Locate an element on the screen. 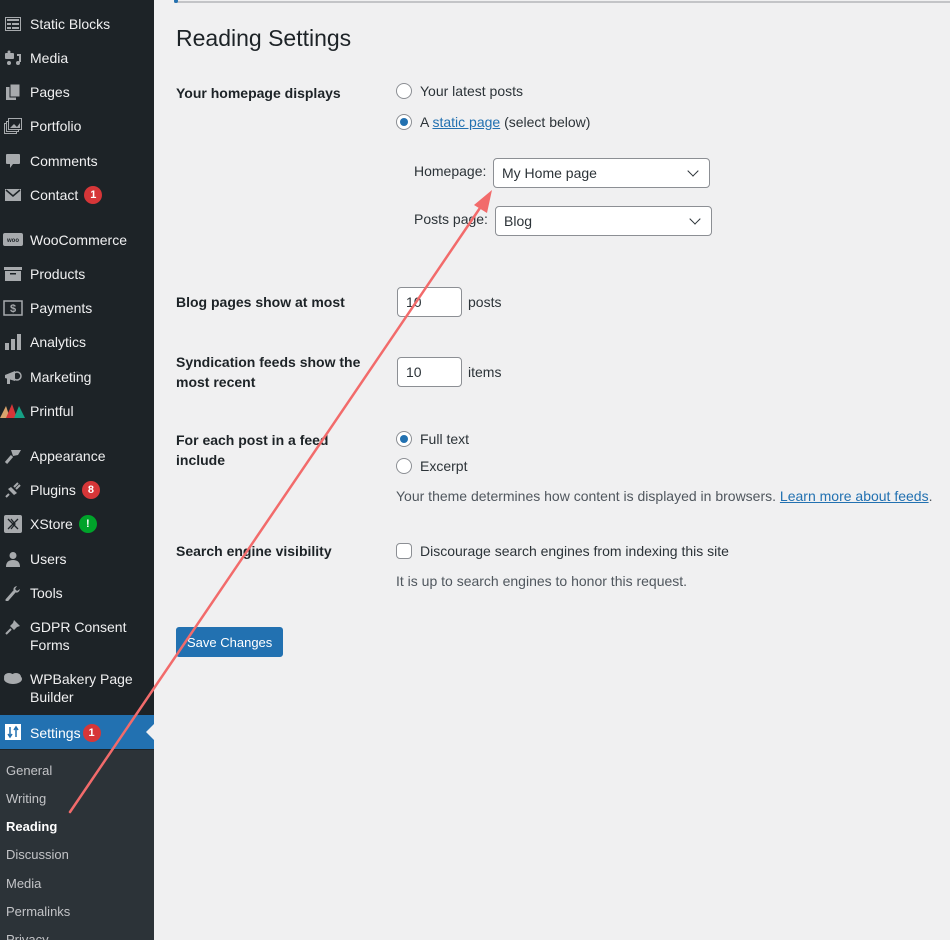  mail-icon is located at coordinates (13, 195).